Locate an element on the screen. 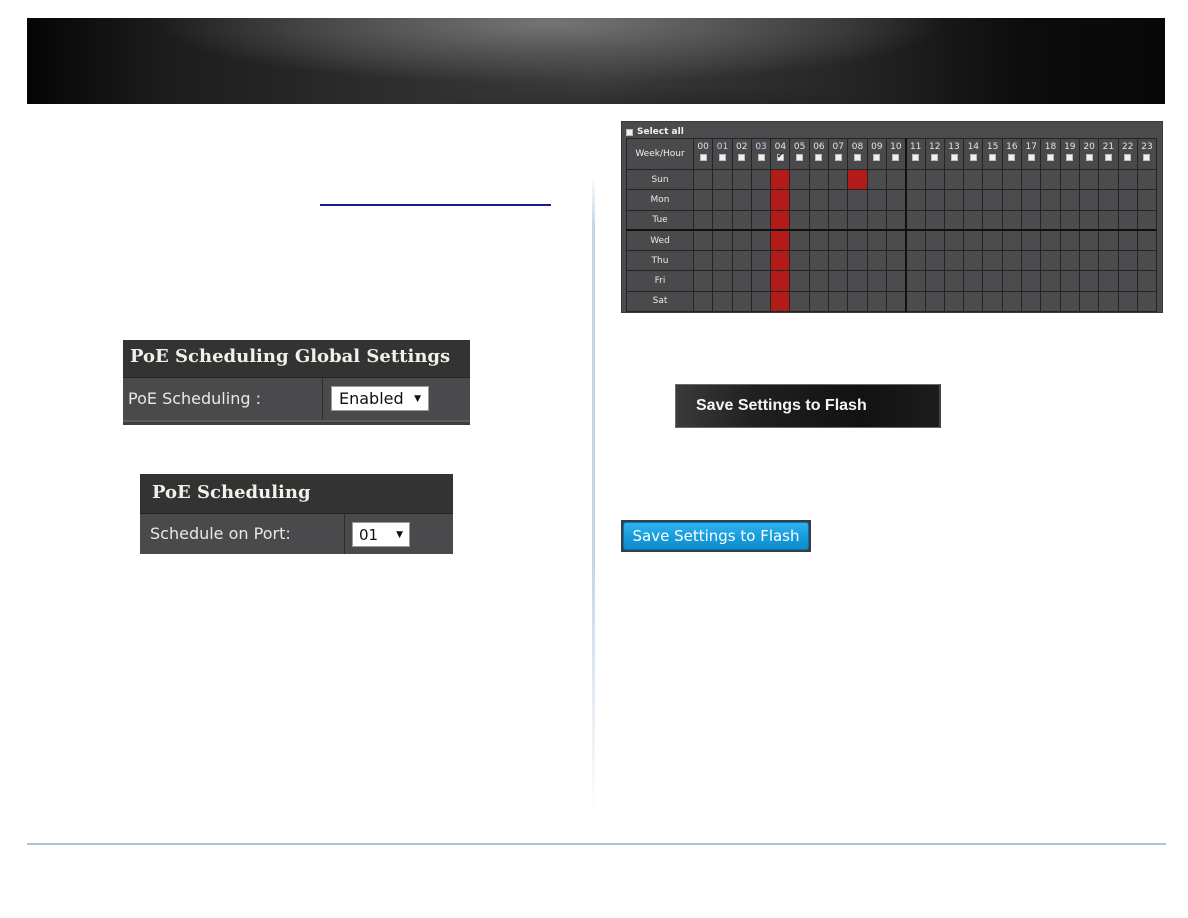 The width and height of the screenshot is (1188, 918). poe-scheduling-select: Enabled ▼ is located at coordinates (380, 398).